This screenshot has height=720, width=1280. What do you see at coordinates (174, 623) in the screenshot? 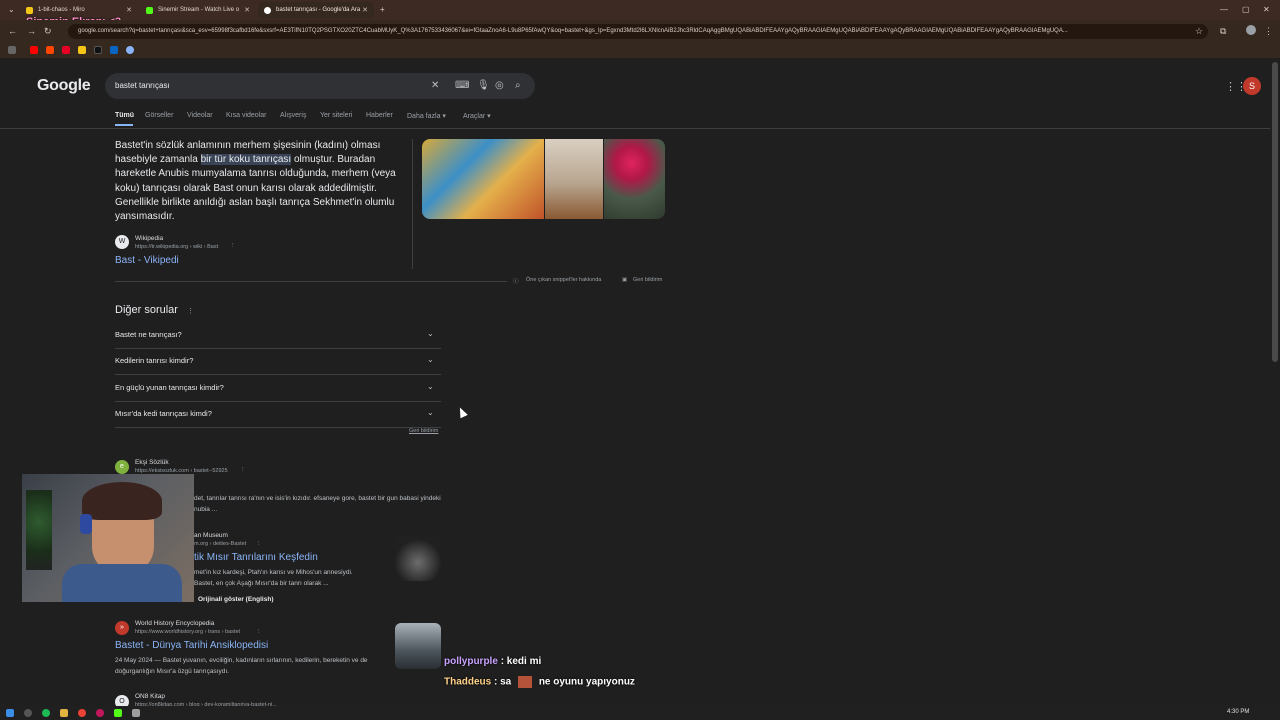
I see `result-source-name: World History Encyclopedia` at bounding box center [174, 623].